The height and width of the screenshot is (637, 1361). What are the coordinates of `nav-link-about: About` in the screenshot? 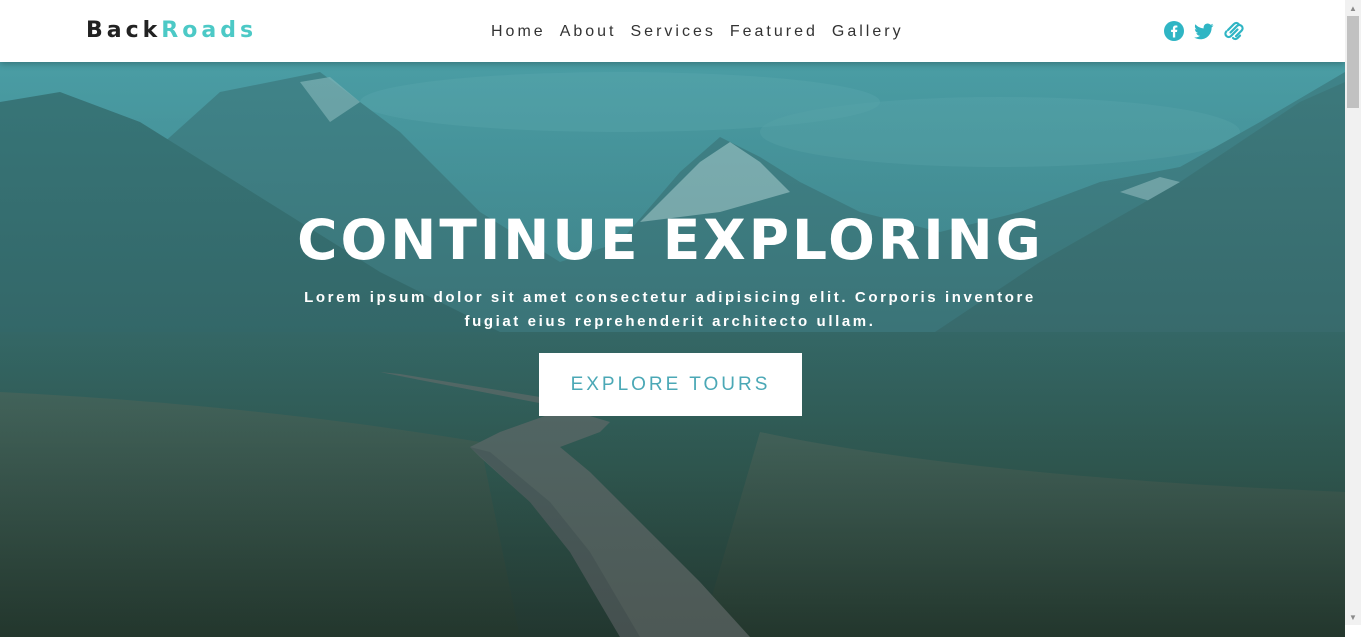 It's located at (588, 31).